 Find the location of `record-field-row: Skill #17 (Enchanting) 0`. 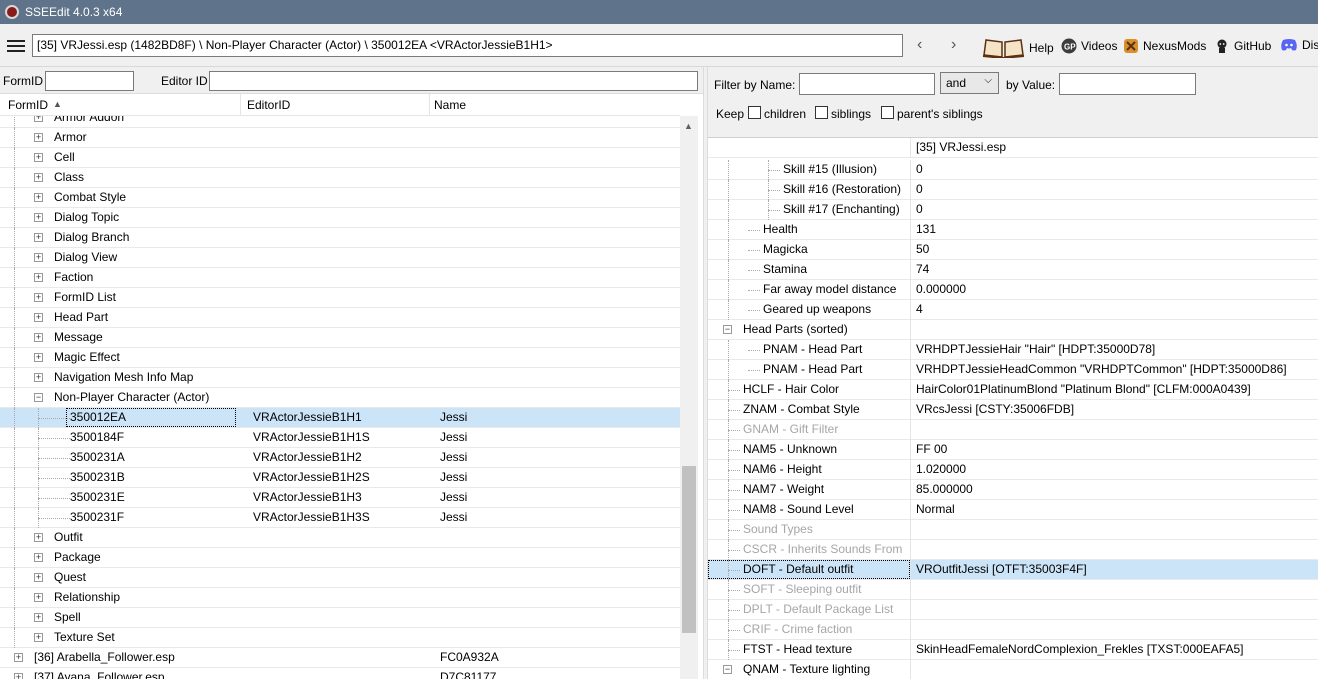

record-field-row: Skill #17 (Enchanting) 0 is located at coordinates (1013, 210).